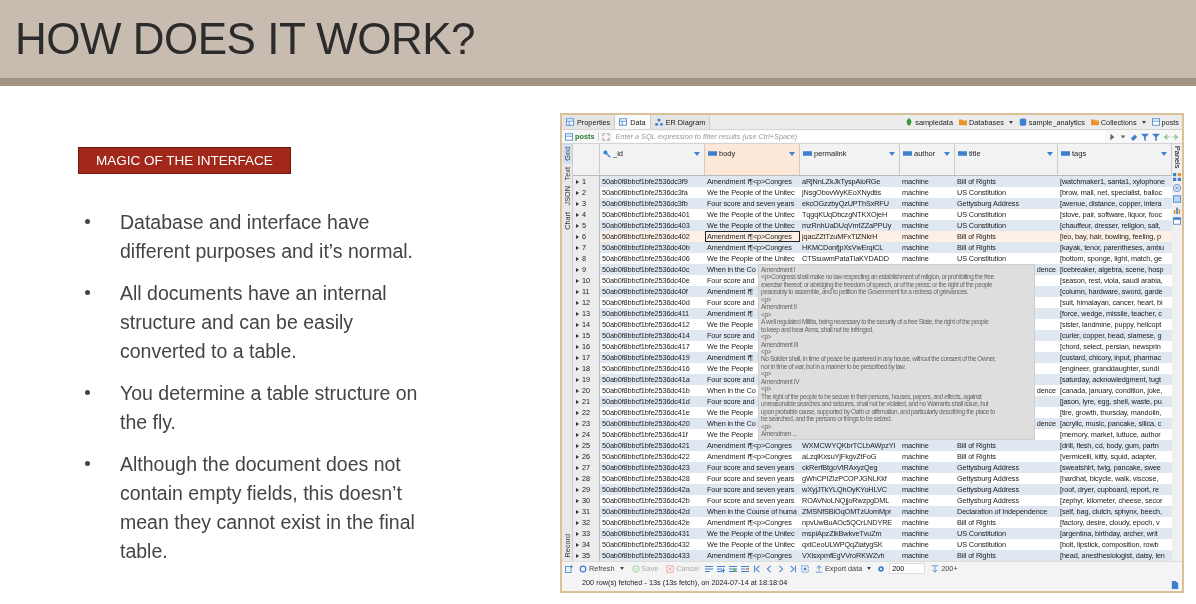 This screenshot has height=604, width=1196. Describe the element at coordinates (184, 160) in the screenshot. I see `section-label: MAGIC OF THE INTERFACE` at that location.